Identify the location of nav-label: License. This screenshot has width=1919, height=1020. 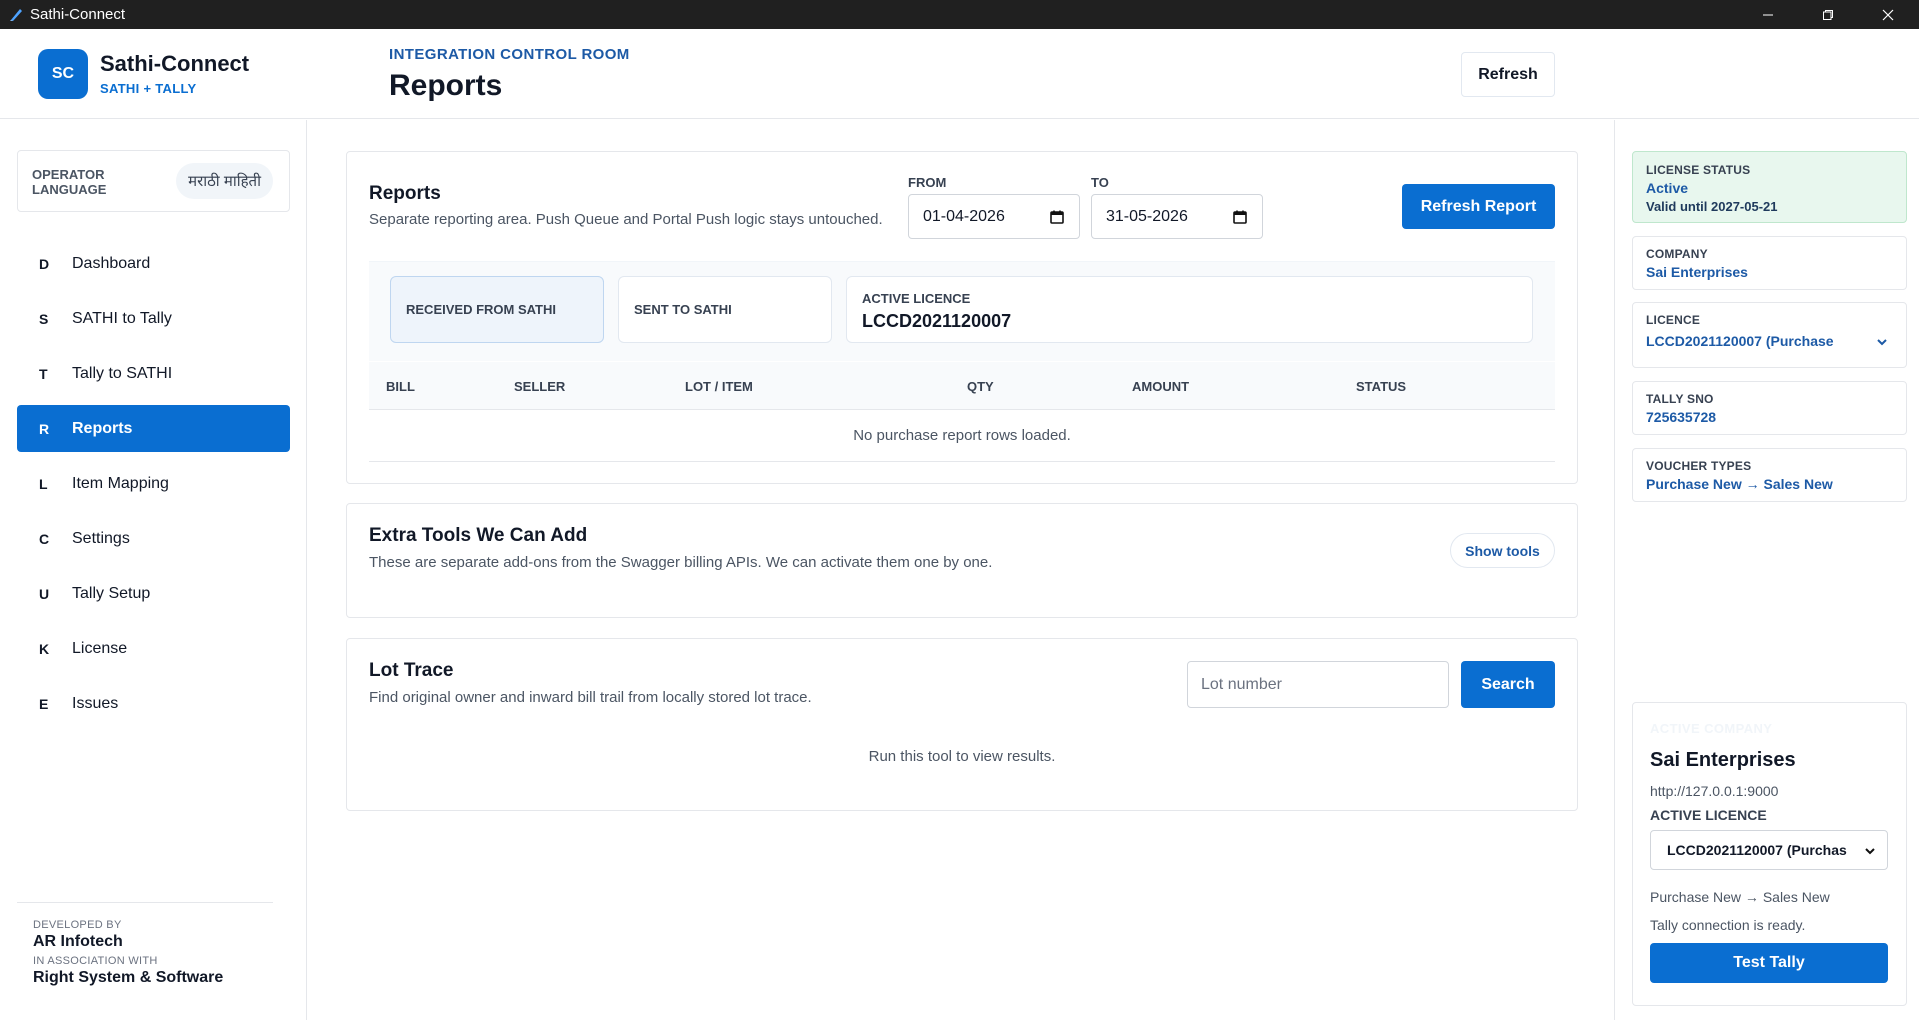
(100, 648).